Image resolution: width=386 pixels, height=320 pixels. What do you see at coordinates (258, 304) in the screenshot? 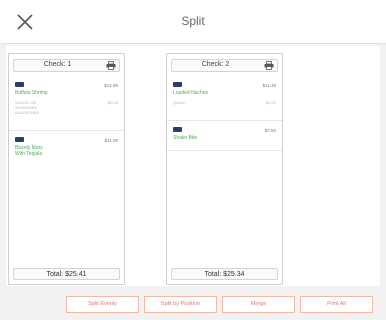
I see `merge-button: Merge` at bounding box center [258, 304].